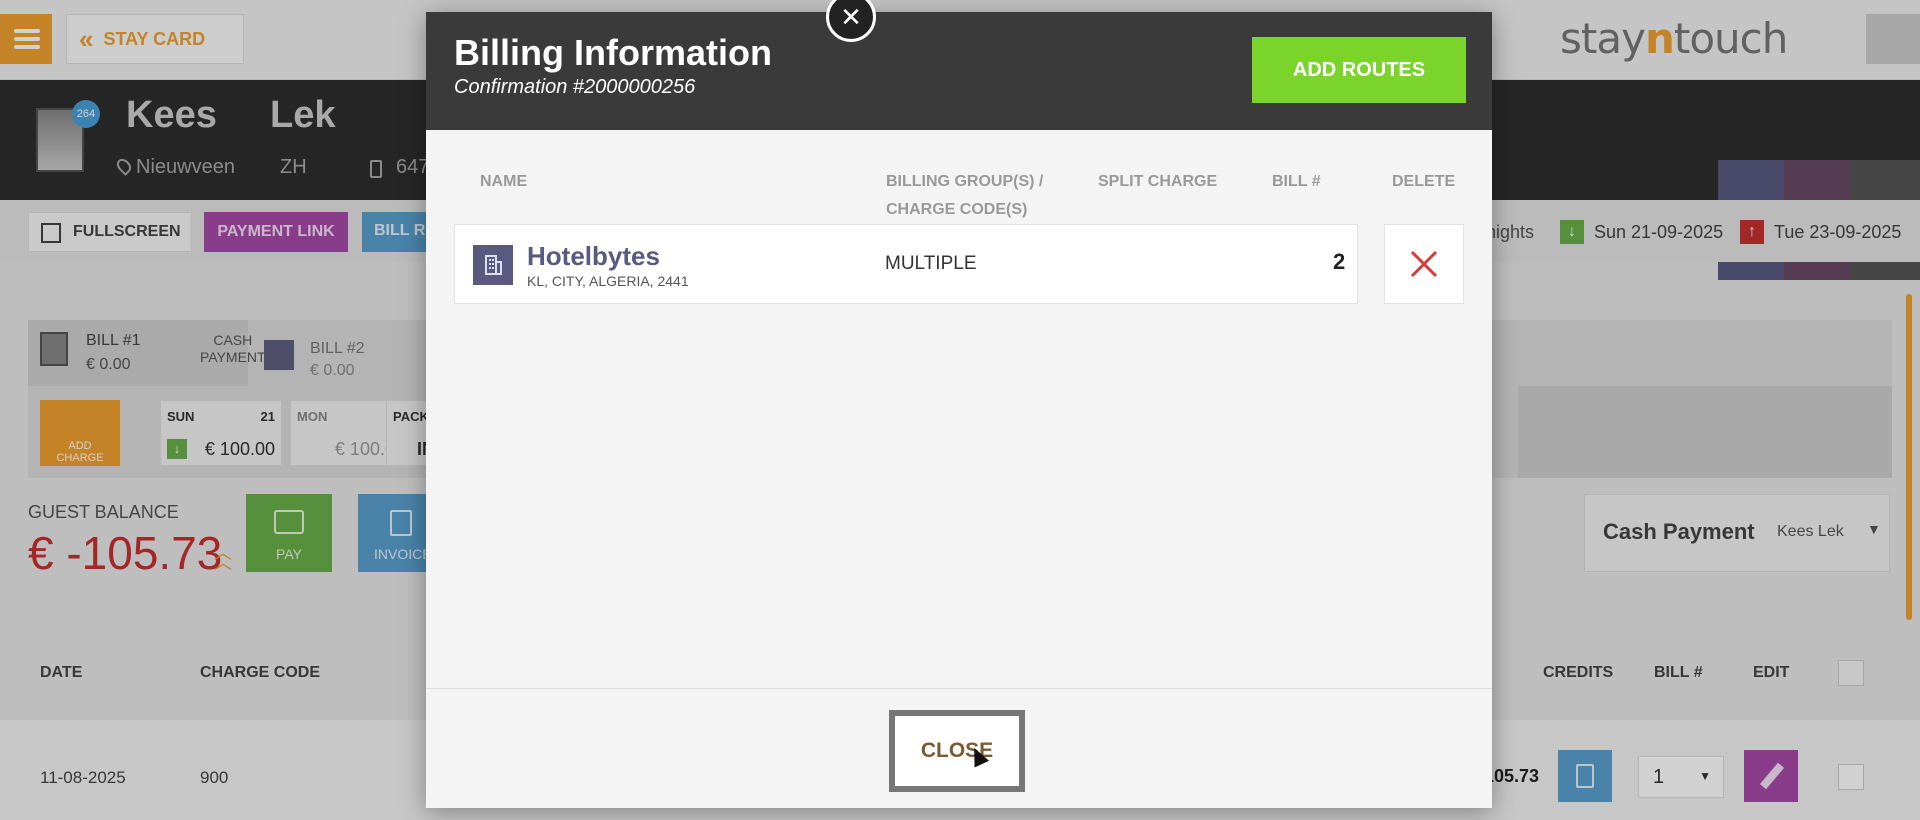 The width and height of the screenshot is (1920, 820). What do you see at coordinates (931, 263) in the screenshot?
I see `route-billing-group: MULTIPLE` at bounding box center [931, 263].